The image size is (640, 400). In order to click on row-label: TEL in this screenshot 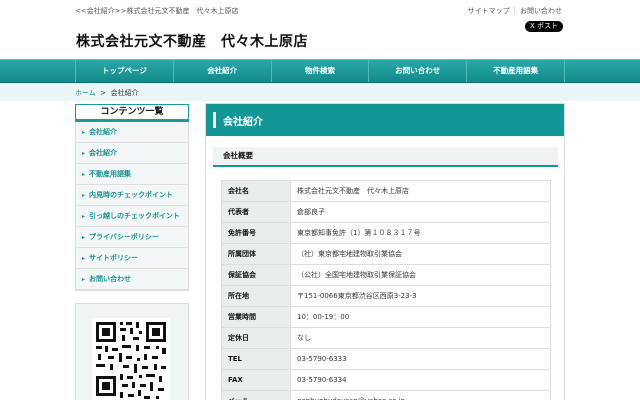, I will do `click(256, 359)`.